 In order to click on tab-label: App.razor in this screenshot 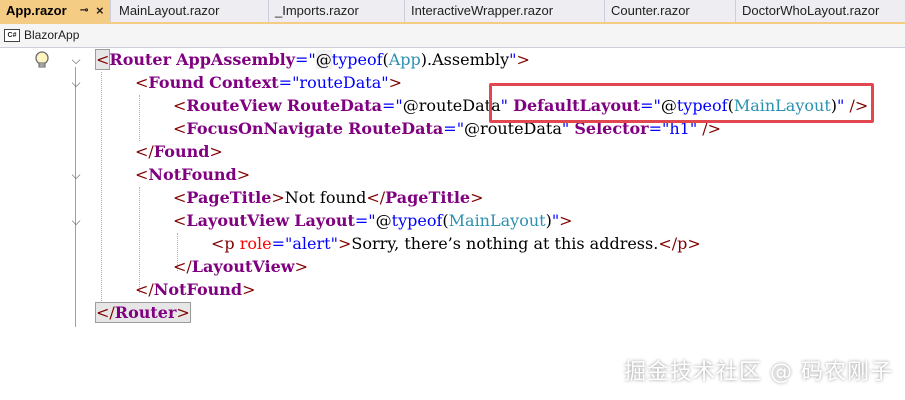, I will do `click(36, 10)`.